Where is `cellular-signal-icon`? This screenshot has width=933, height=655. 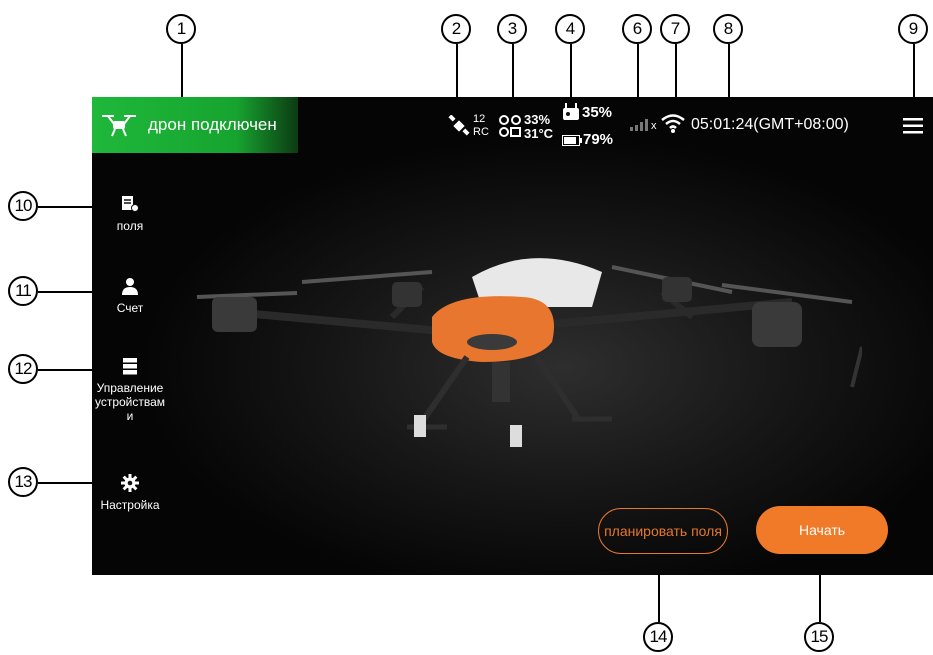
cellular-signal-icon is located at coordinates (639, 125).